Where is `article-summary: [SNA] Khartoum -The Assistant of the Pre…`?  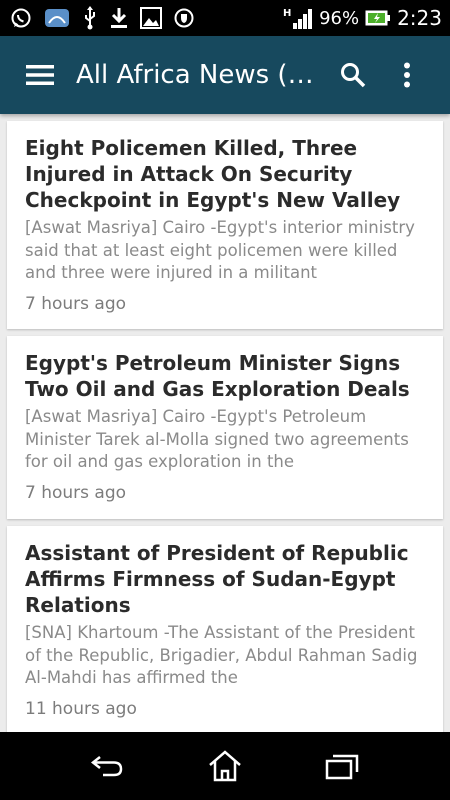
article-summary: [SNA] Khartoum -The Assistant of the Pre… is located at coordinates (221, 655).